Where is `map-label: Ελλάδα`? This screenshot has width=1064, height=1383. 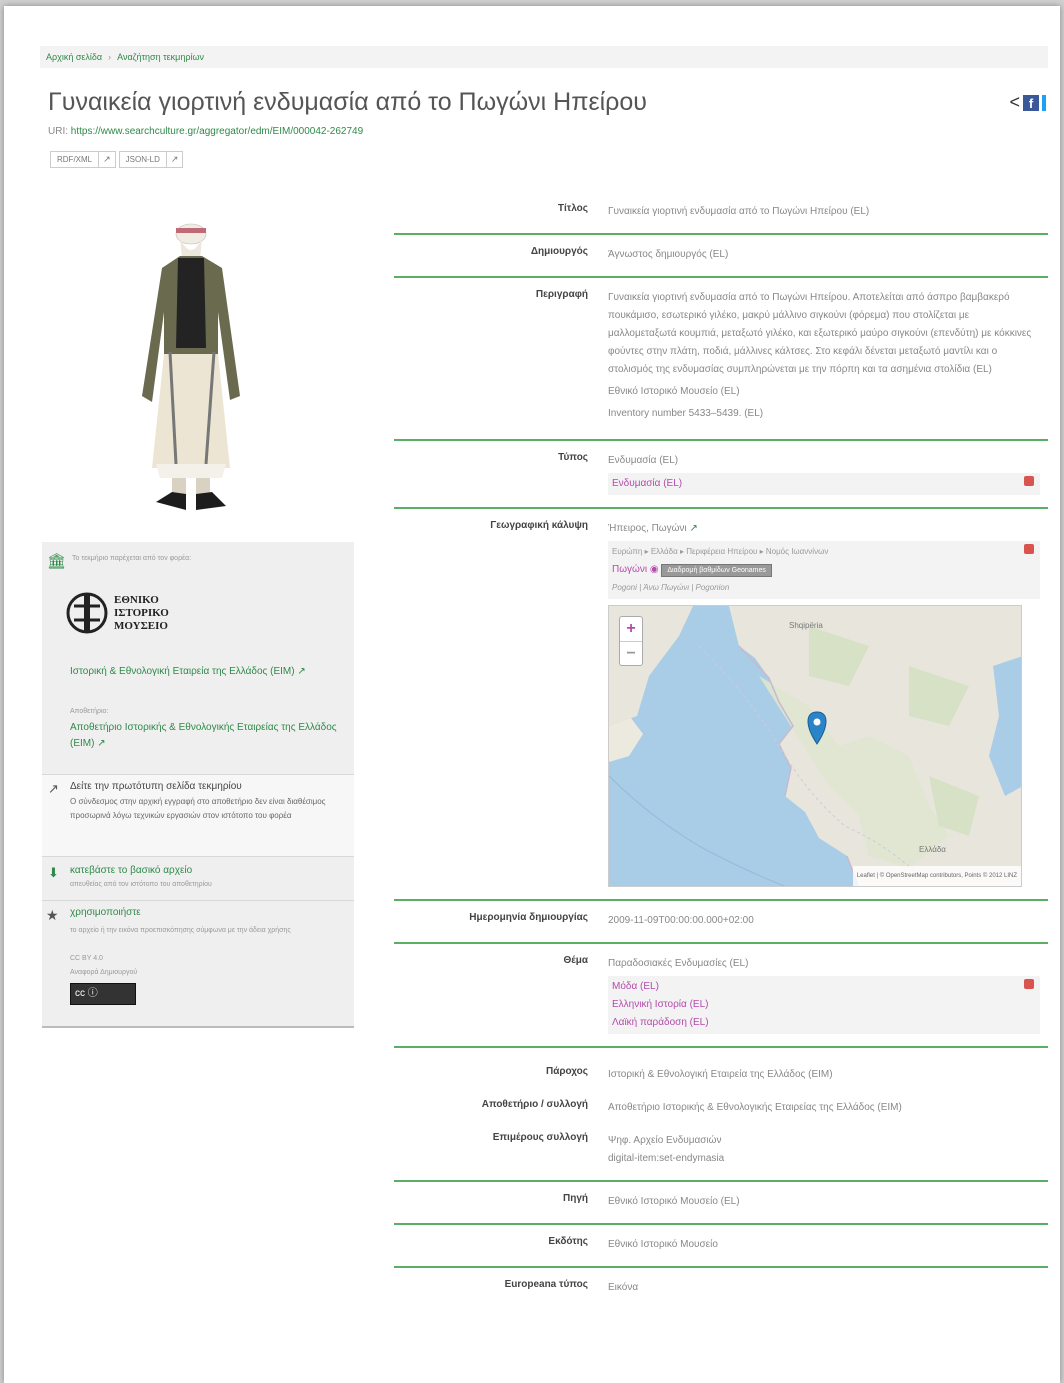
map-label: Ελλάδα is located at coordinates (932, 849).